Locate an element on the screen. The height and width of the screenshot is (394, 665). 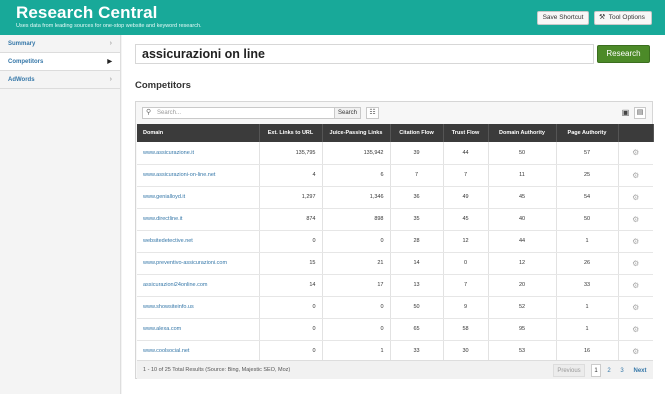
research-button: Research is located at coordinates (623, 54).